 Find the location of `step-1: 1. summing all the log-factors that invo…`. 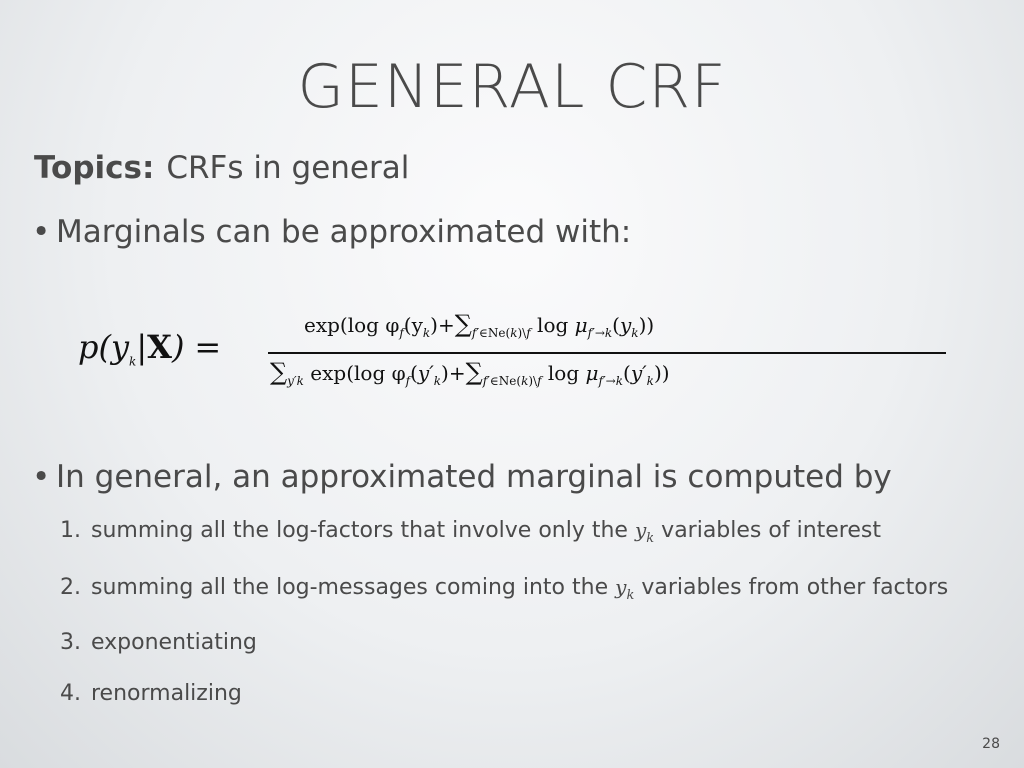

step-1: 1. summing all the log-factors that invo… is located at coordinates (470, 532).